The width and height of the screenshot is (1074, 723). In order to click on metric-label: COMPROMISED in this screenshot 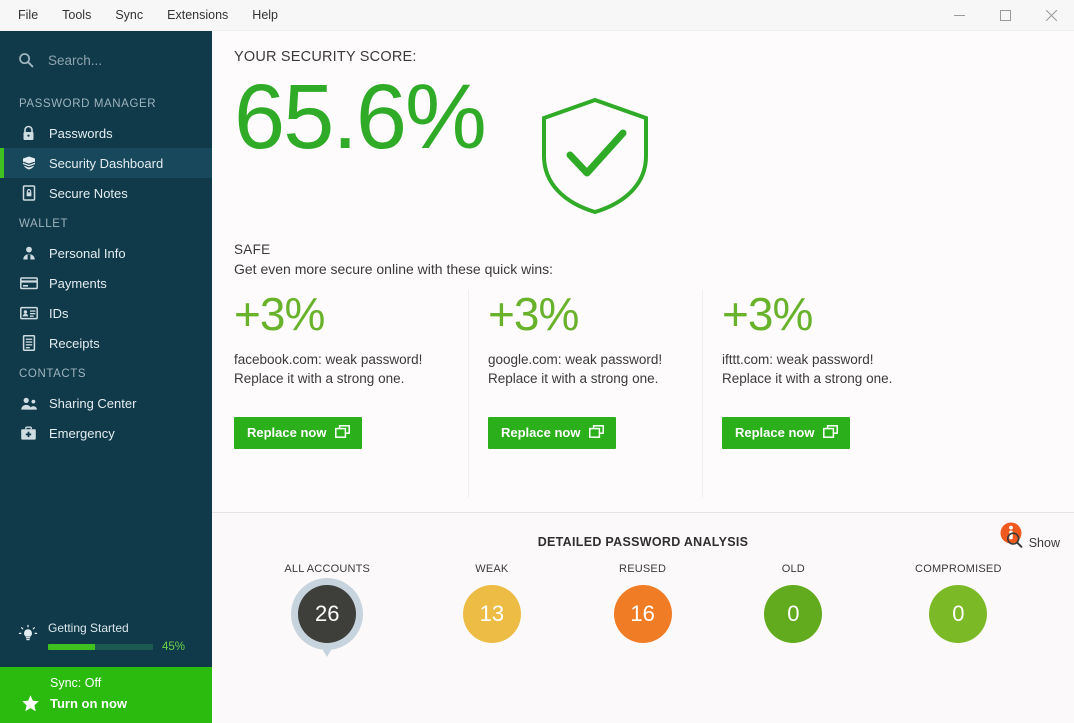, I will do `click(958, 569)`.